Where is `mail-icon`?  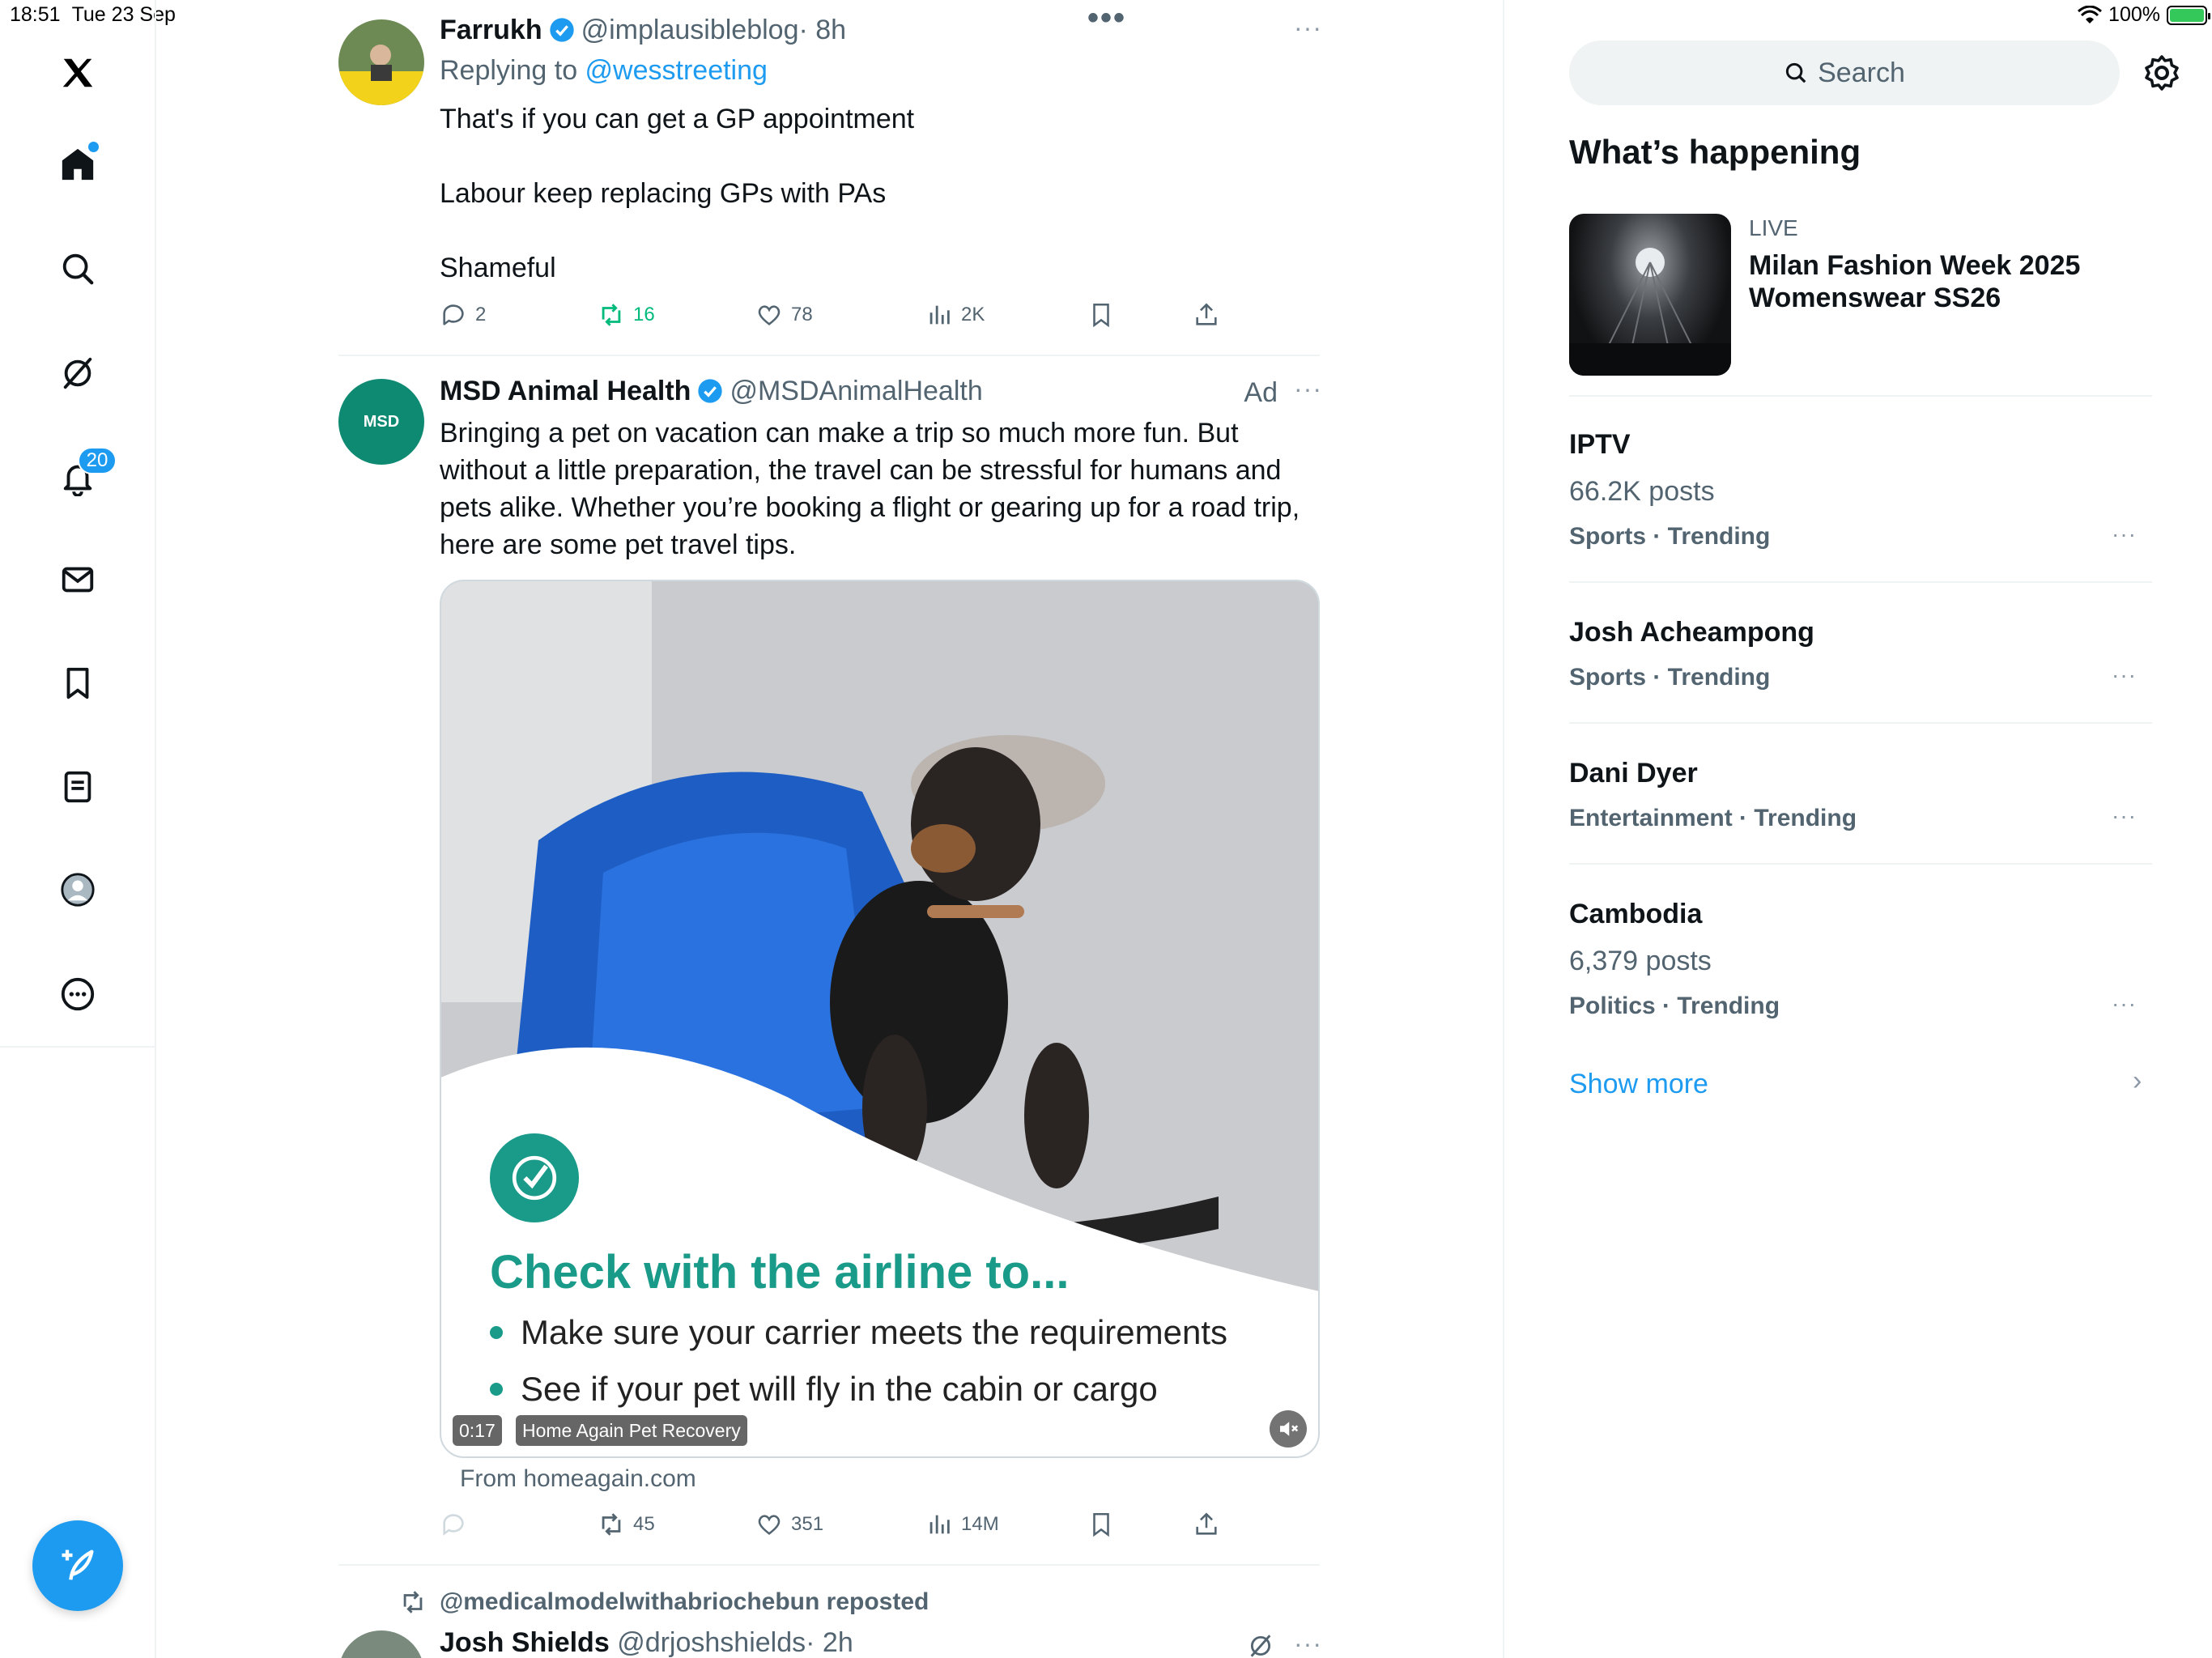
mail-icon is located at coordinates (77, 579).